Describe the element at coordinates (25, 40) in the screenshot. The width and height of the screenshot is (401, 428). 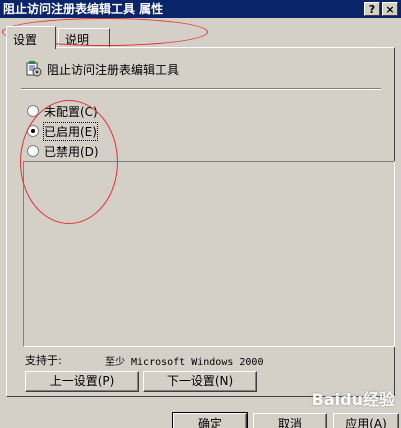
I see `tab-settings-label: 设置` at that location.